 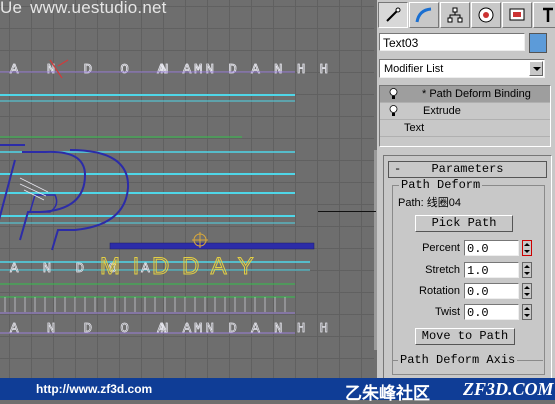 I want to click on twist-label: Twist, so click(x=447, y=312).